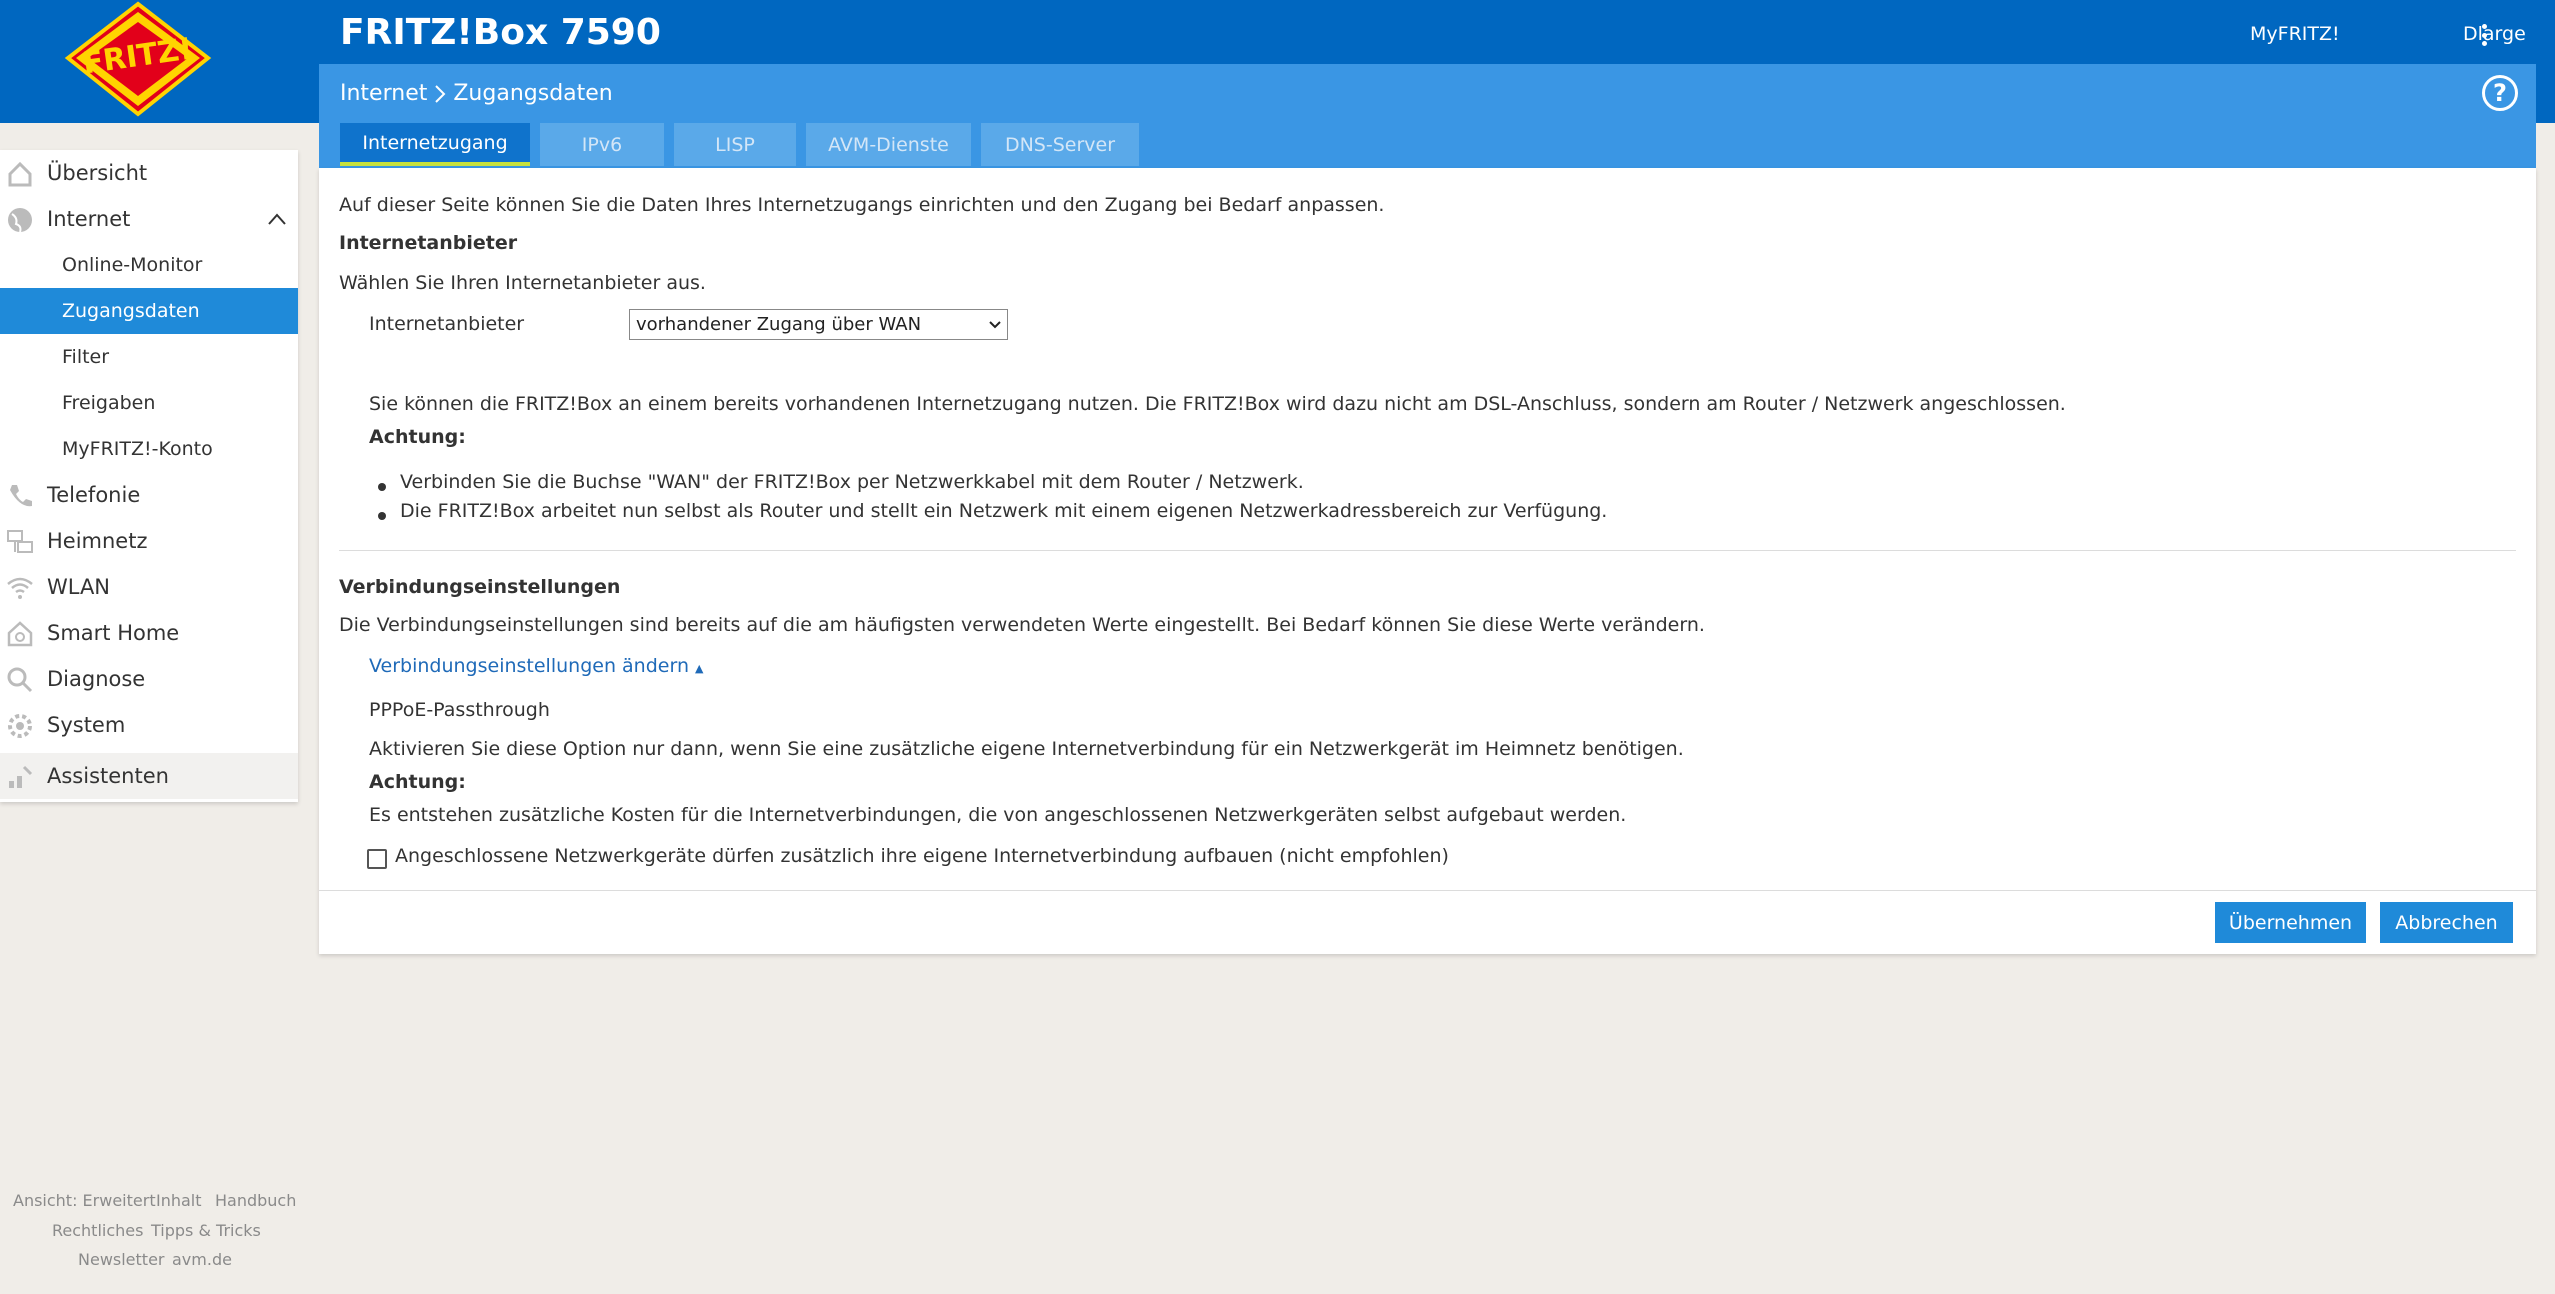 This screenshot has width=2555, height=1294. Describe the element at coordinates (206, 1230) in the screenshot. I see `footer-tips-link: Tipps & Tricks` at that location.